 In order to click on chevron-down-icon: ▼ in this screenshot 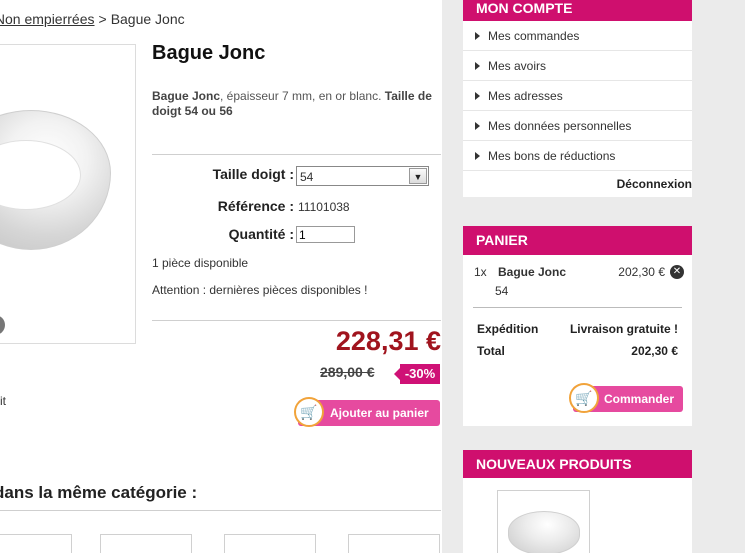, I will do `click(418, 176)`.